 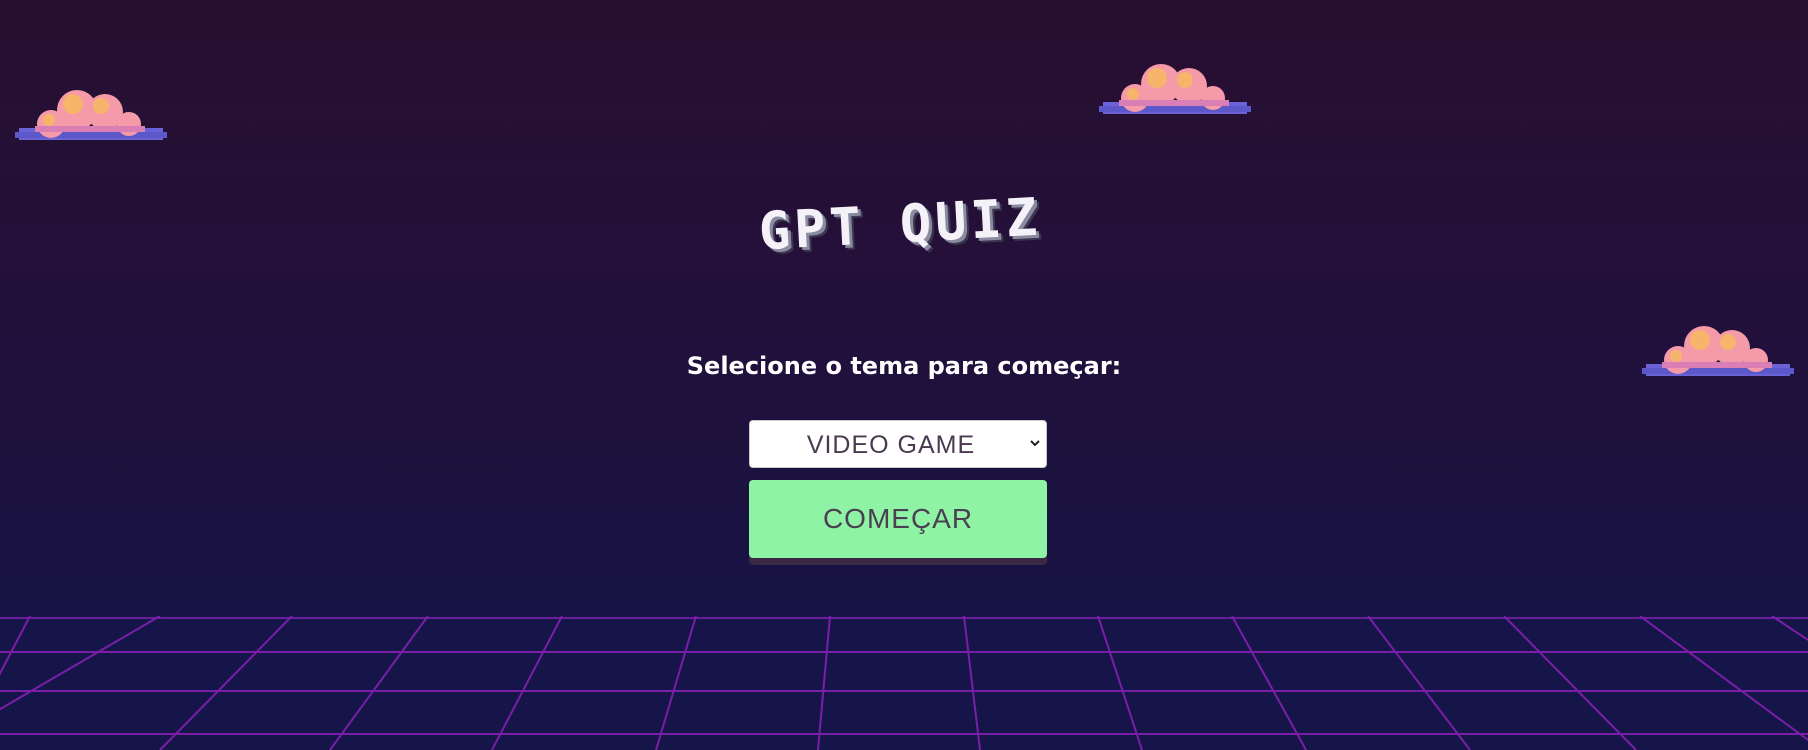 I want to click on theme-select: VIDEO GAME, so click(x=898, y=444).